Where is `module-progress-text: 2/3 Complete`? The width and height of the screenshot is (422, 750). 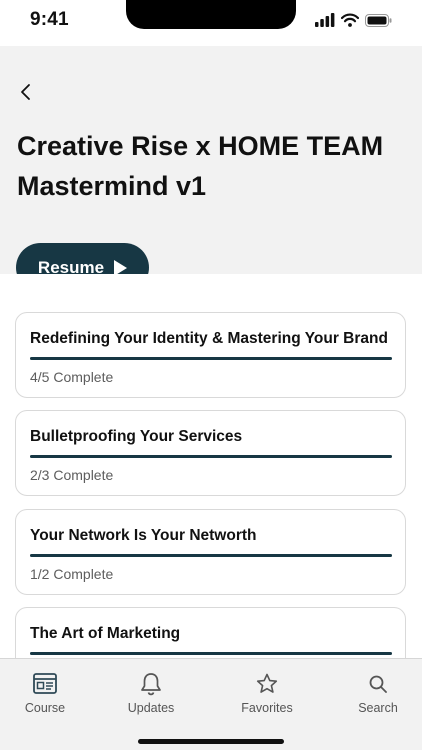 module-progress-text: 2/3 Complete is located at coordinates (72, 475).